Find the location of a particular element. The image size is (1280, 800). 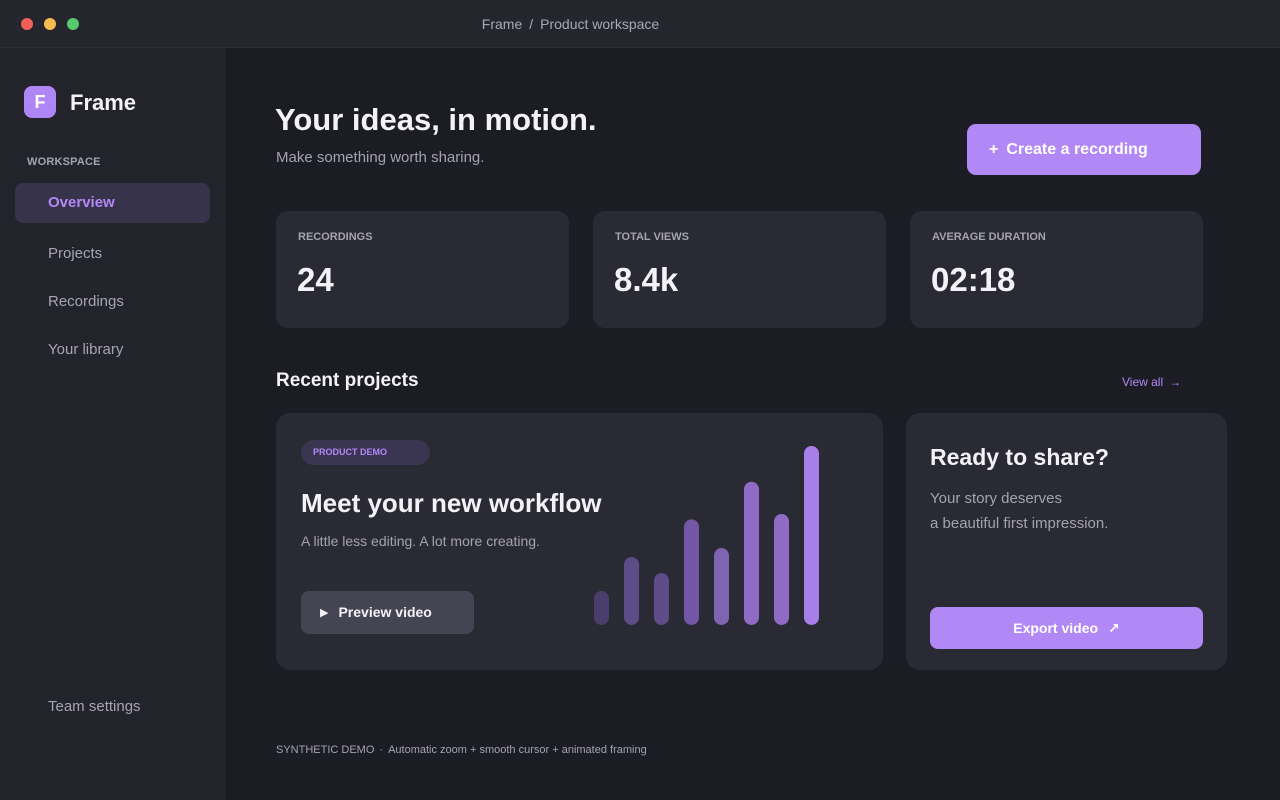

sidebar-item-your-library: Your library is located at coordinates (112, 350).